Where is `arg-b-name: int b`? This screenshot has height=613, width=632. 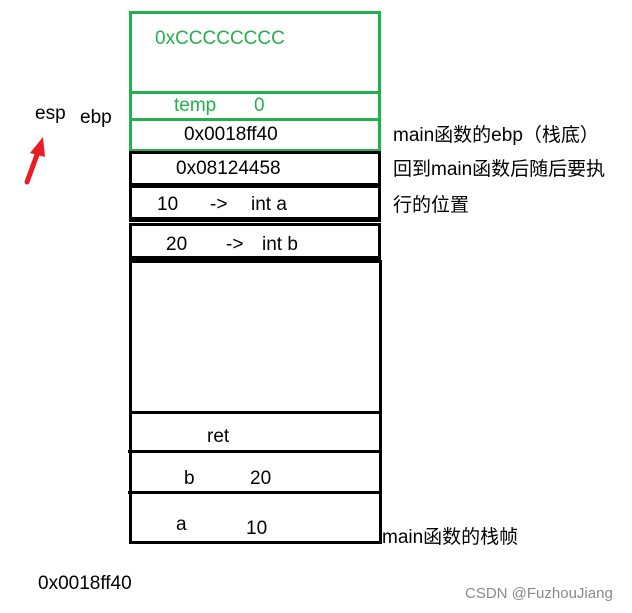
arg-b-name: int b is located at coordinates (280, 244).